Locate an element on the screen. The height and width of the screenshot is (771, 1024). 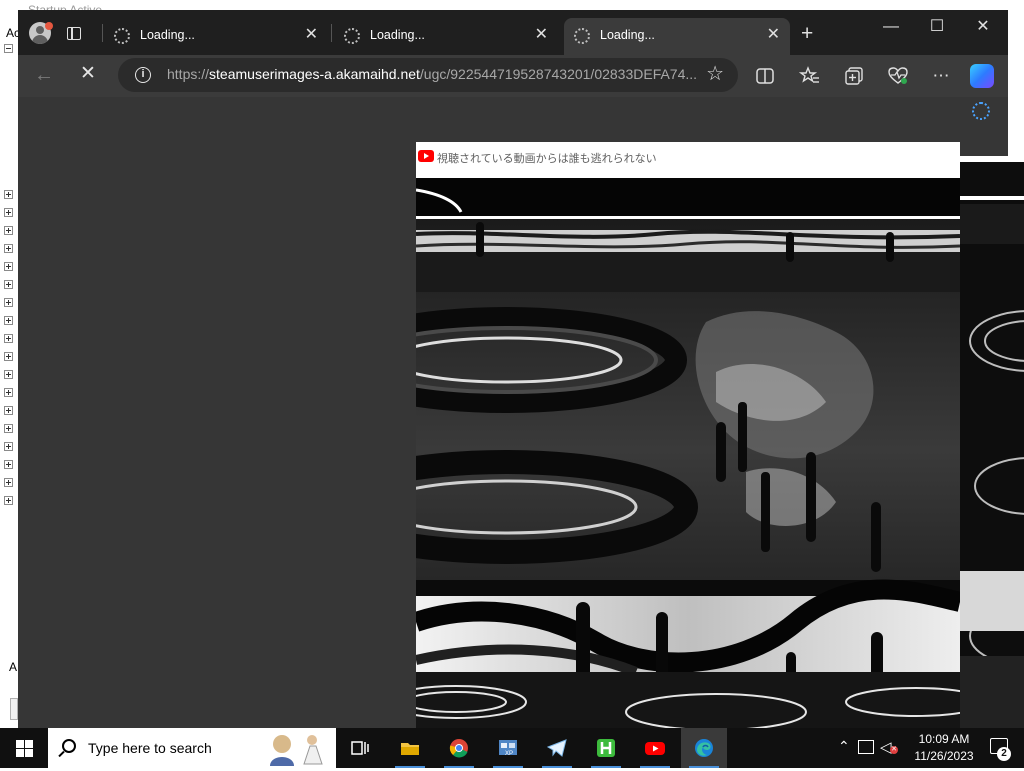
taskbar-search-box: Type here to search is located at coordinates (192, 748).